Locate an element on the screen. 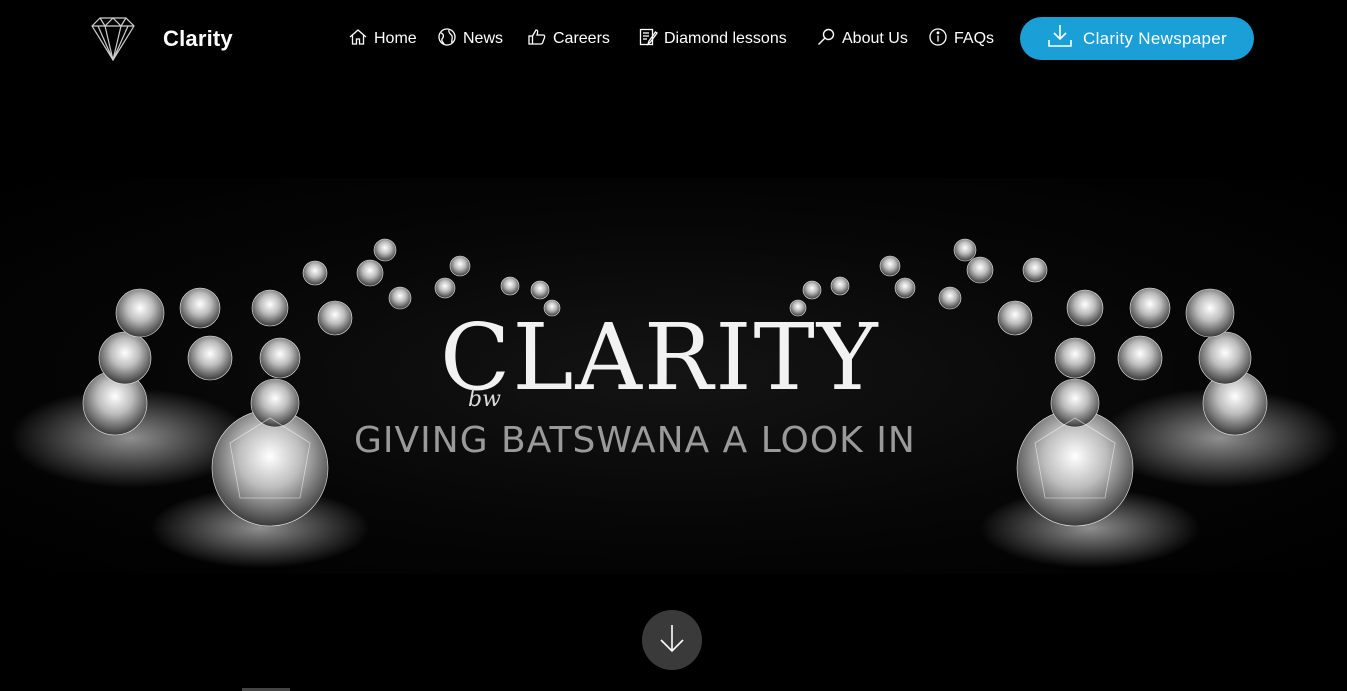 The width and height of the screenshot is (1347, 691). nav-label: FAQs is located at coordinates (974, 38).